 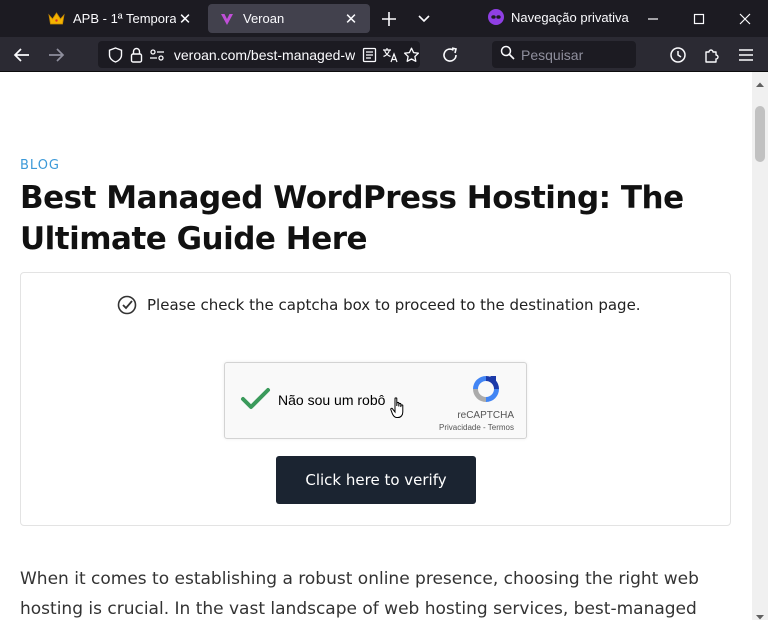 I want to click on maximize-icon, so click(x=699, y=19).